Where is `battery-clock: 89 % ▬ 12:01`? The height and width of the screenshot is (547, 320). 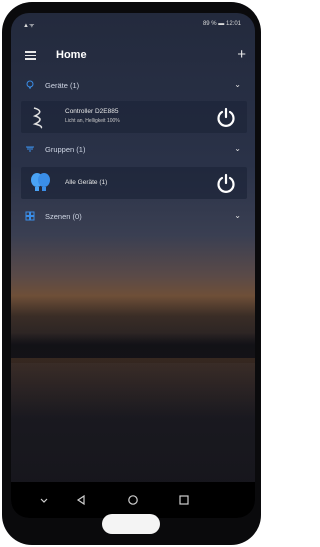
battery-clock: 89 % ▬ 12:01 is located at coordinates (221, 24).